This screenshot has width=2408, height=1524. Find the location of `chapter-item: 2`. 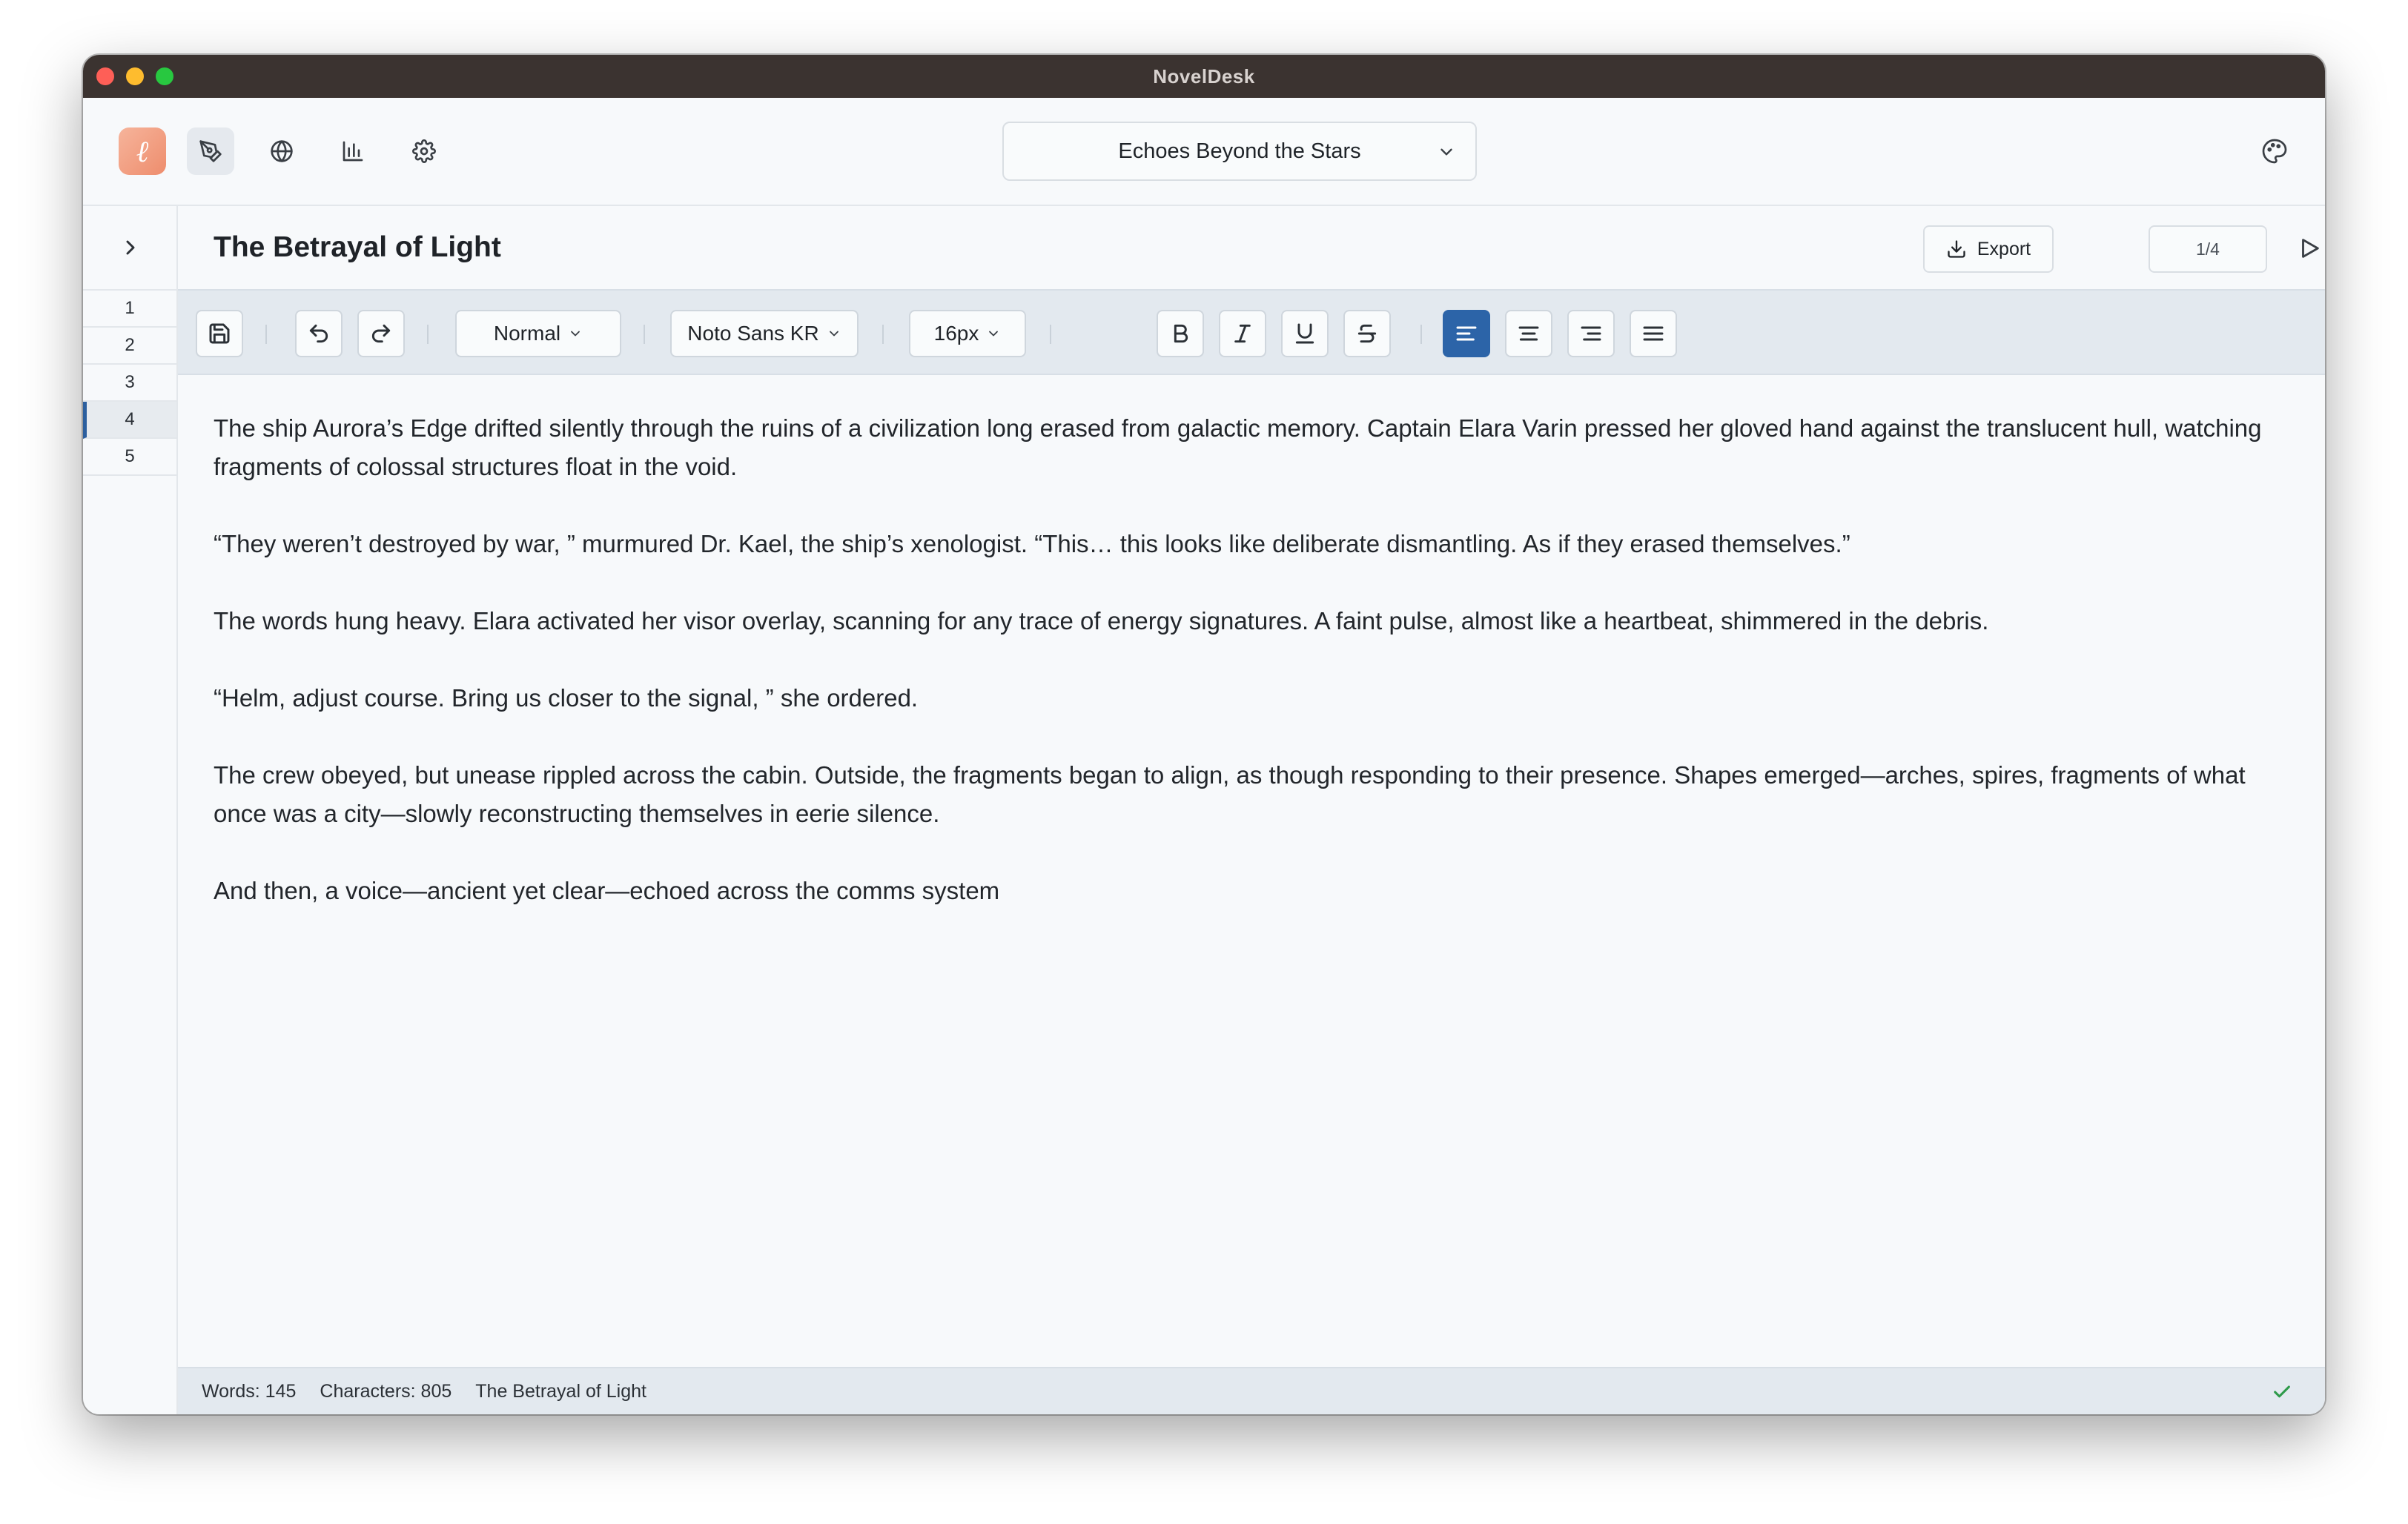

chapter-item: 2 is located at coordinates (129, 346).